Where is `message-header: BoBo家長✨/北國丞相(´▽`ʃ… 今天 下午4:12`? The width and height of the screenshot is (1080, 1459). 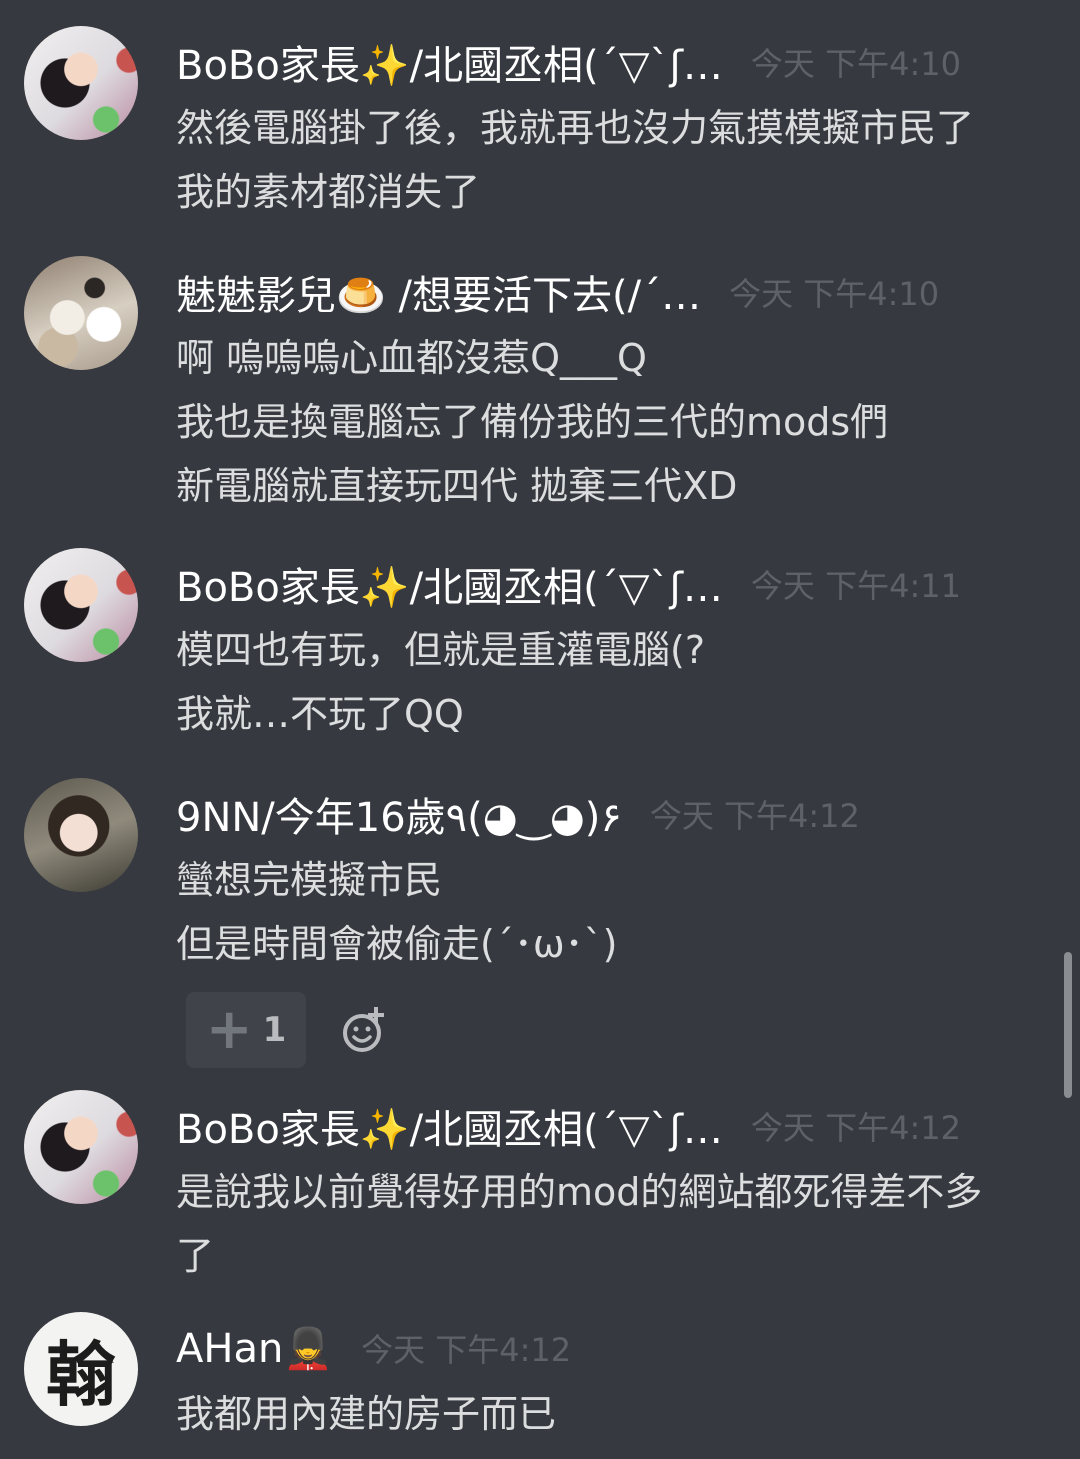
message-header: BoBo家長✨/北國丞相(´▽`ʃ… 今天 下午4:12 is located at coordinates (616, 1126).